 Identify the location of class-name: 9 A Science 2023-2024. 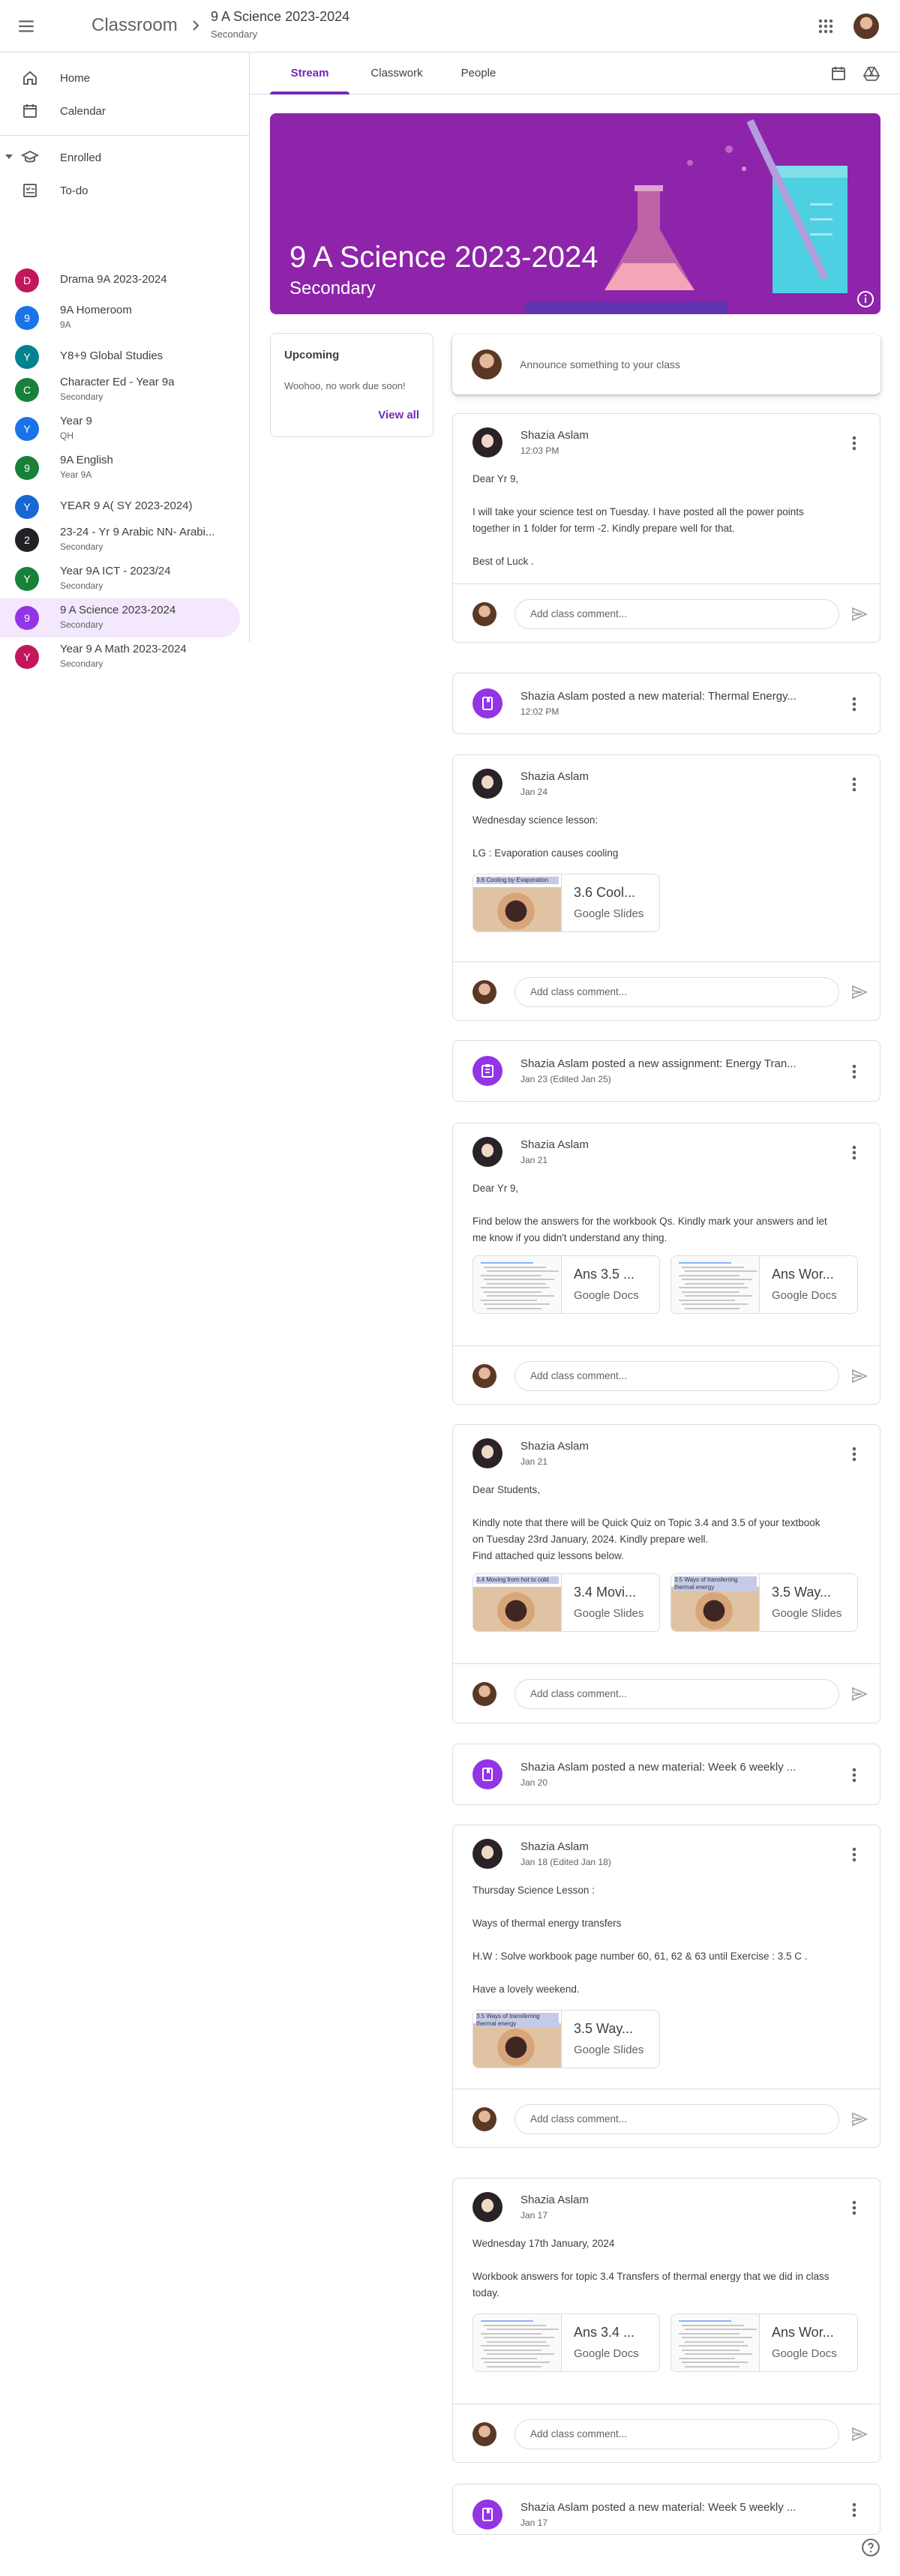
(118, 610).